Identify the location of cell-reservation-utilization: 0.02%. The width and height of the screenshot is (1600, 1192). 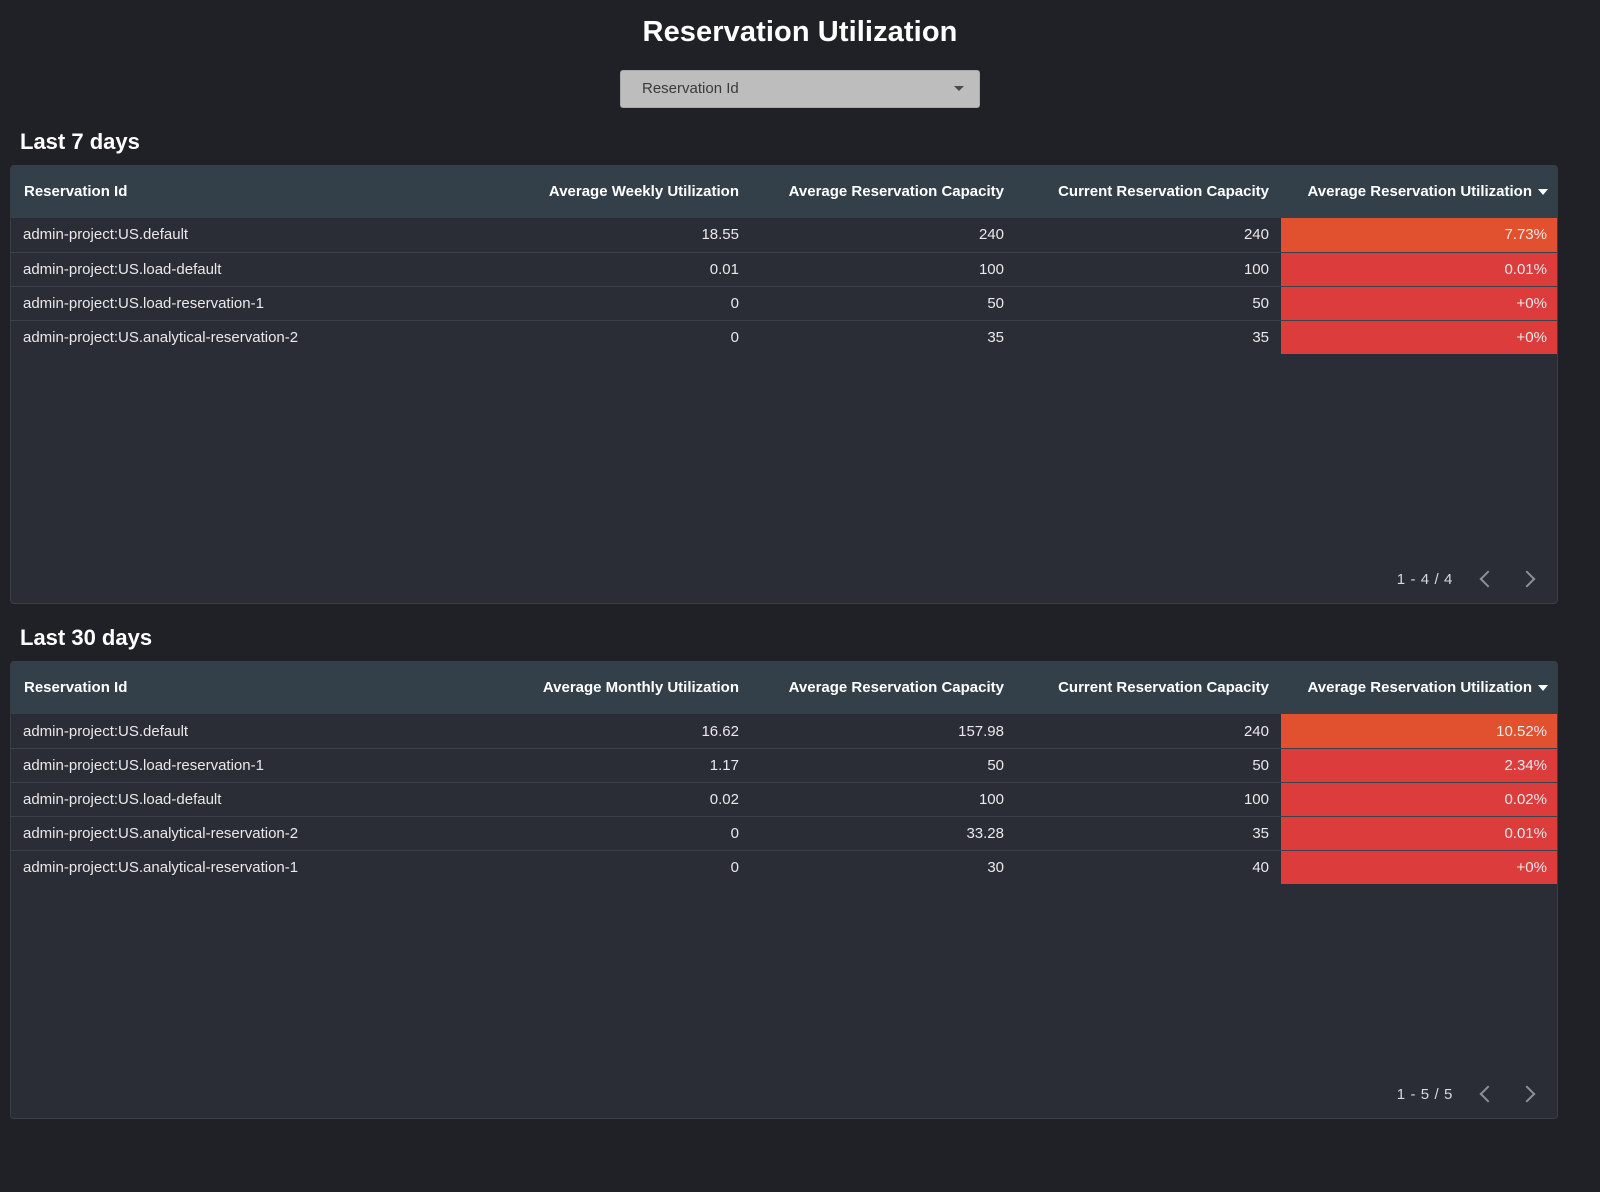
(1419, 799).